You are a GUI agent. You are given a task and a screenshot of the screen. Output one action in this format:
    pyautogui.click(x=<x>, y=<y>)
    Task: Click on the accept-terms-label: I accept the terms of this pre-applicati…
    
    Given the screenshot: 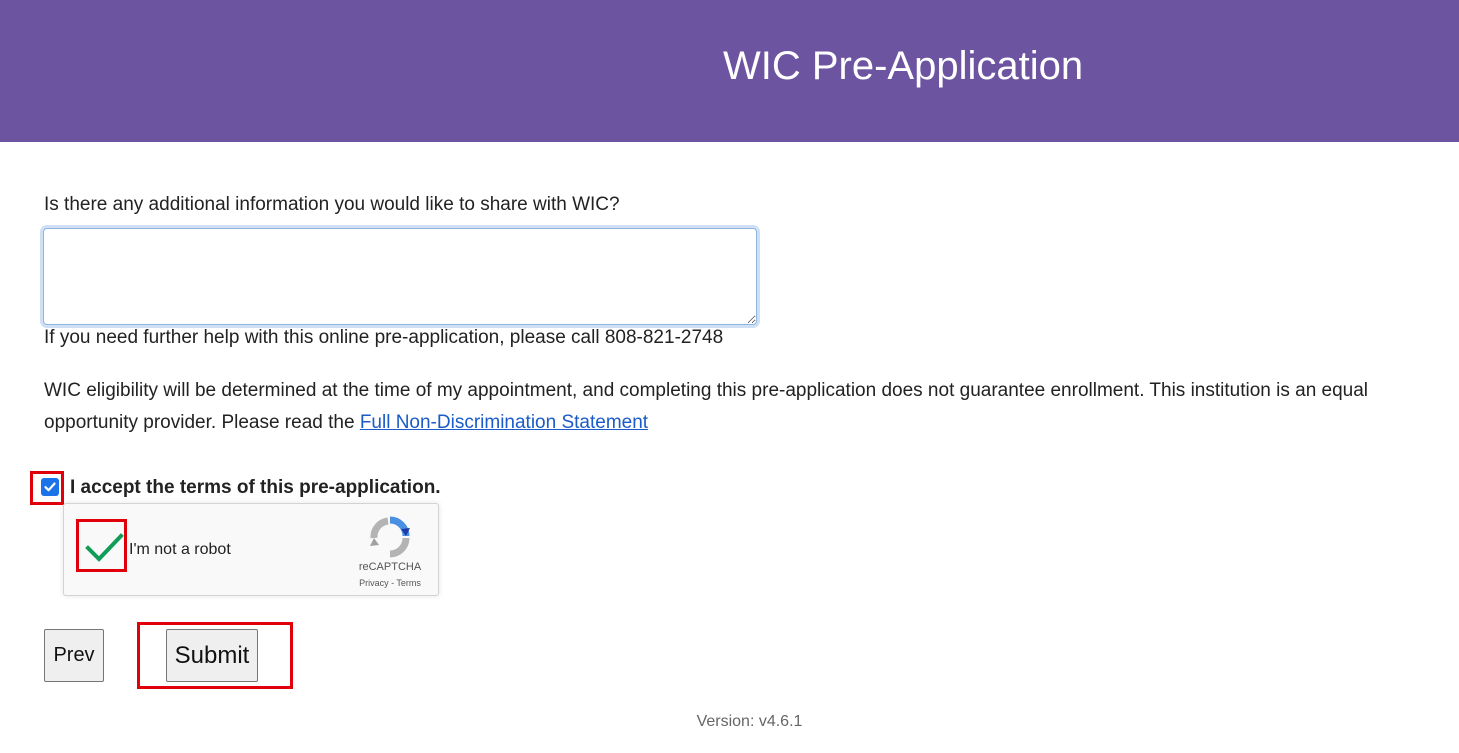 What is the action you would take?
    pyautogui.click(x=255, y=487)
    